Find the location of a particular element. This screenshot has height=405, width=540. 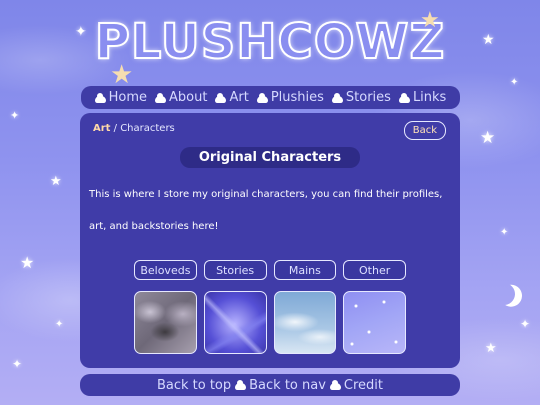

footer-label: Back to nav is located at coordinates (287, 385).